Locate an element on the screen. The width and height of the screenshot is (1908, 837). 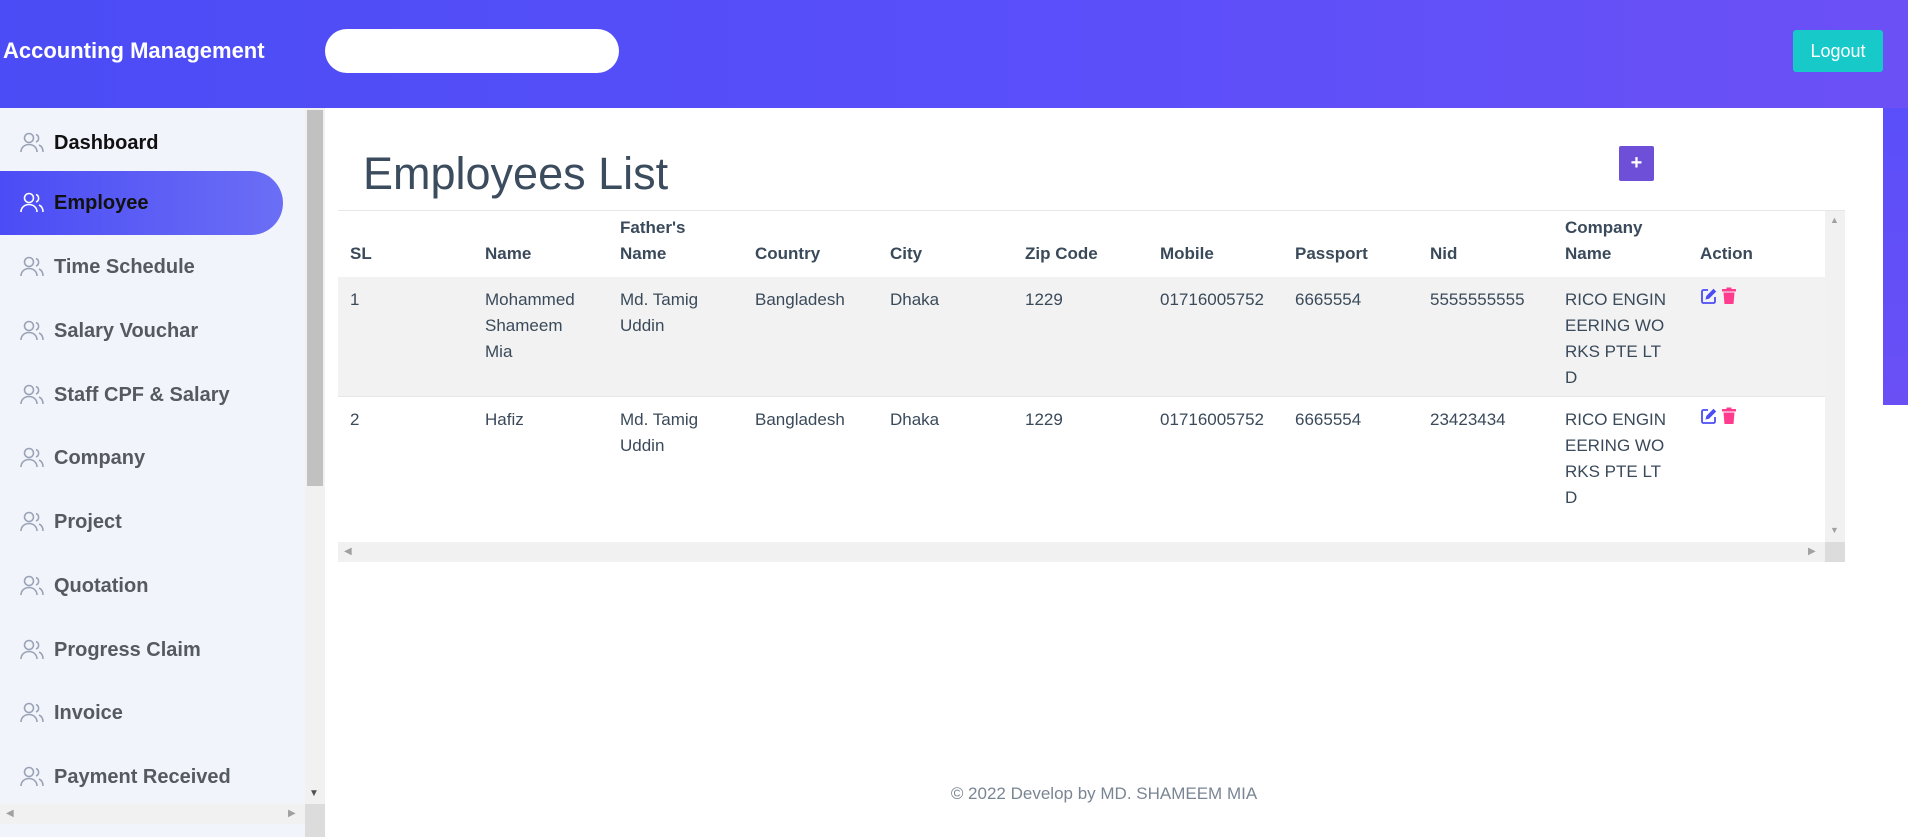
page-title: Employees List is located at coordinates (516, 173).